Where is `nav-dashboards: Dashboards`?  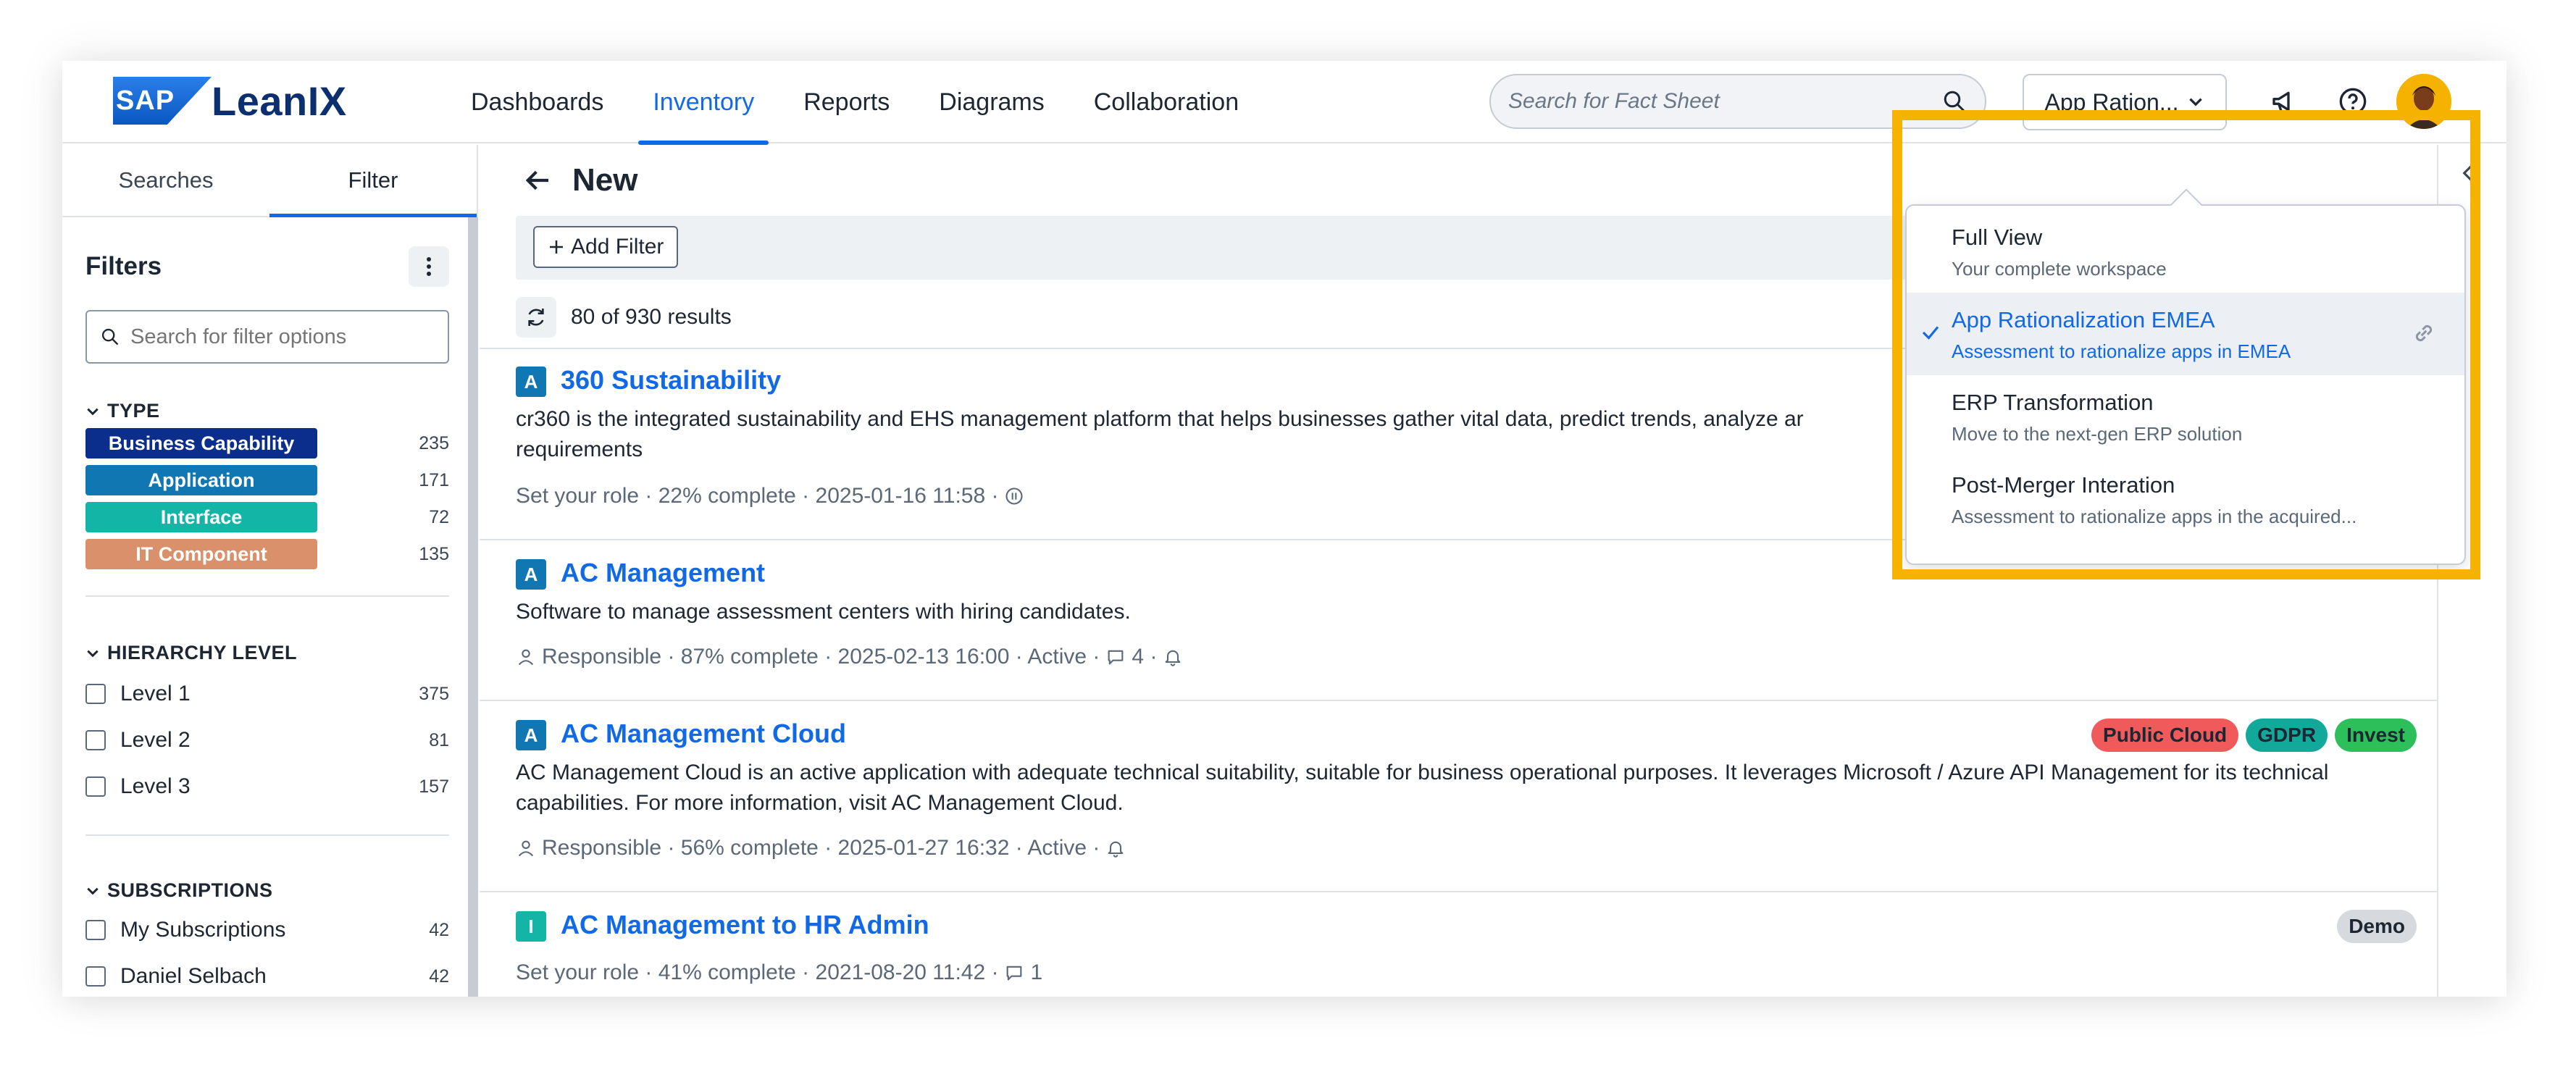
nav-dashboards: Dashboards is located at coordinates (537, 102).